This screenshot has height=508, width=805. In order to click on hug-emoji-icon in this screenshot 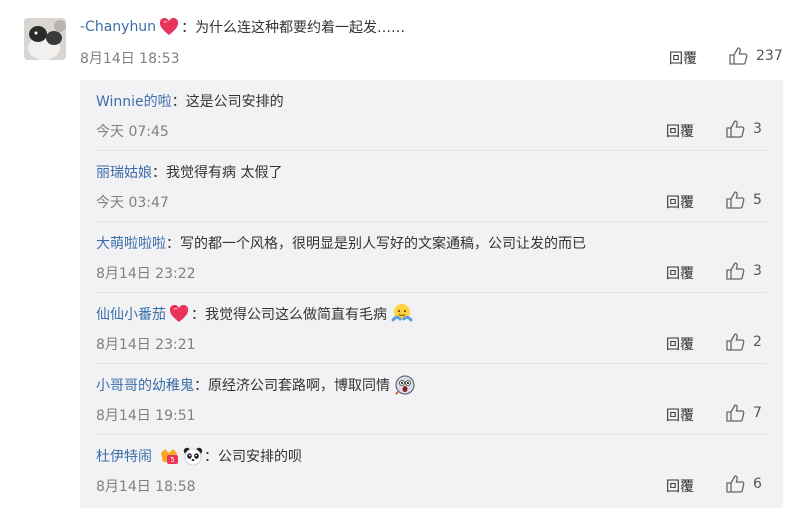, I will do `click(402, 314)`.